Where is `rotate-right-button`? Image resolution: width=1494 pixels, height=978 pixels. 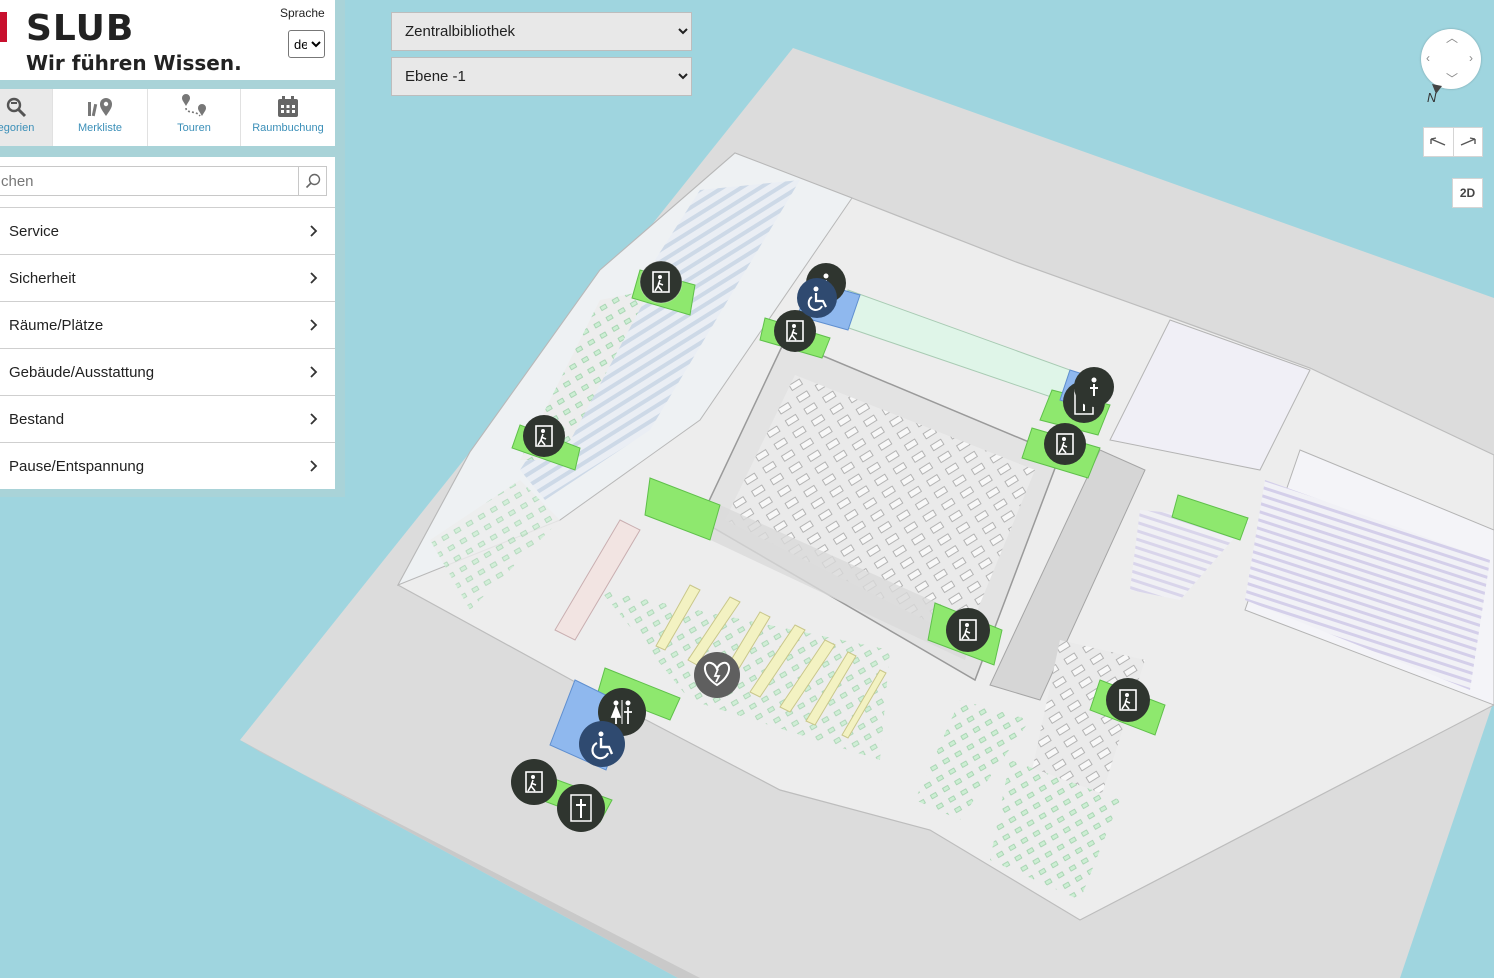 rotate-right-button is located at coordinates (1467, 142).